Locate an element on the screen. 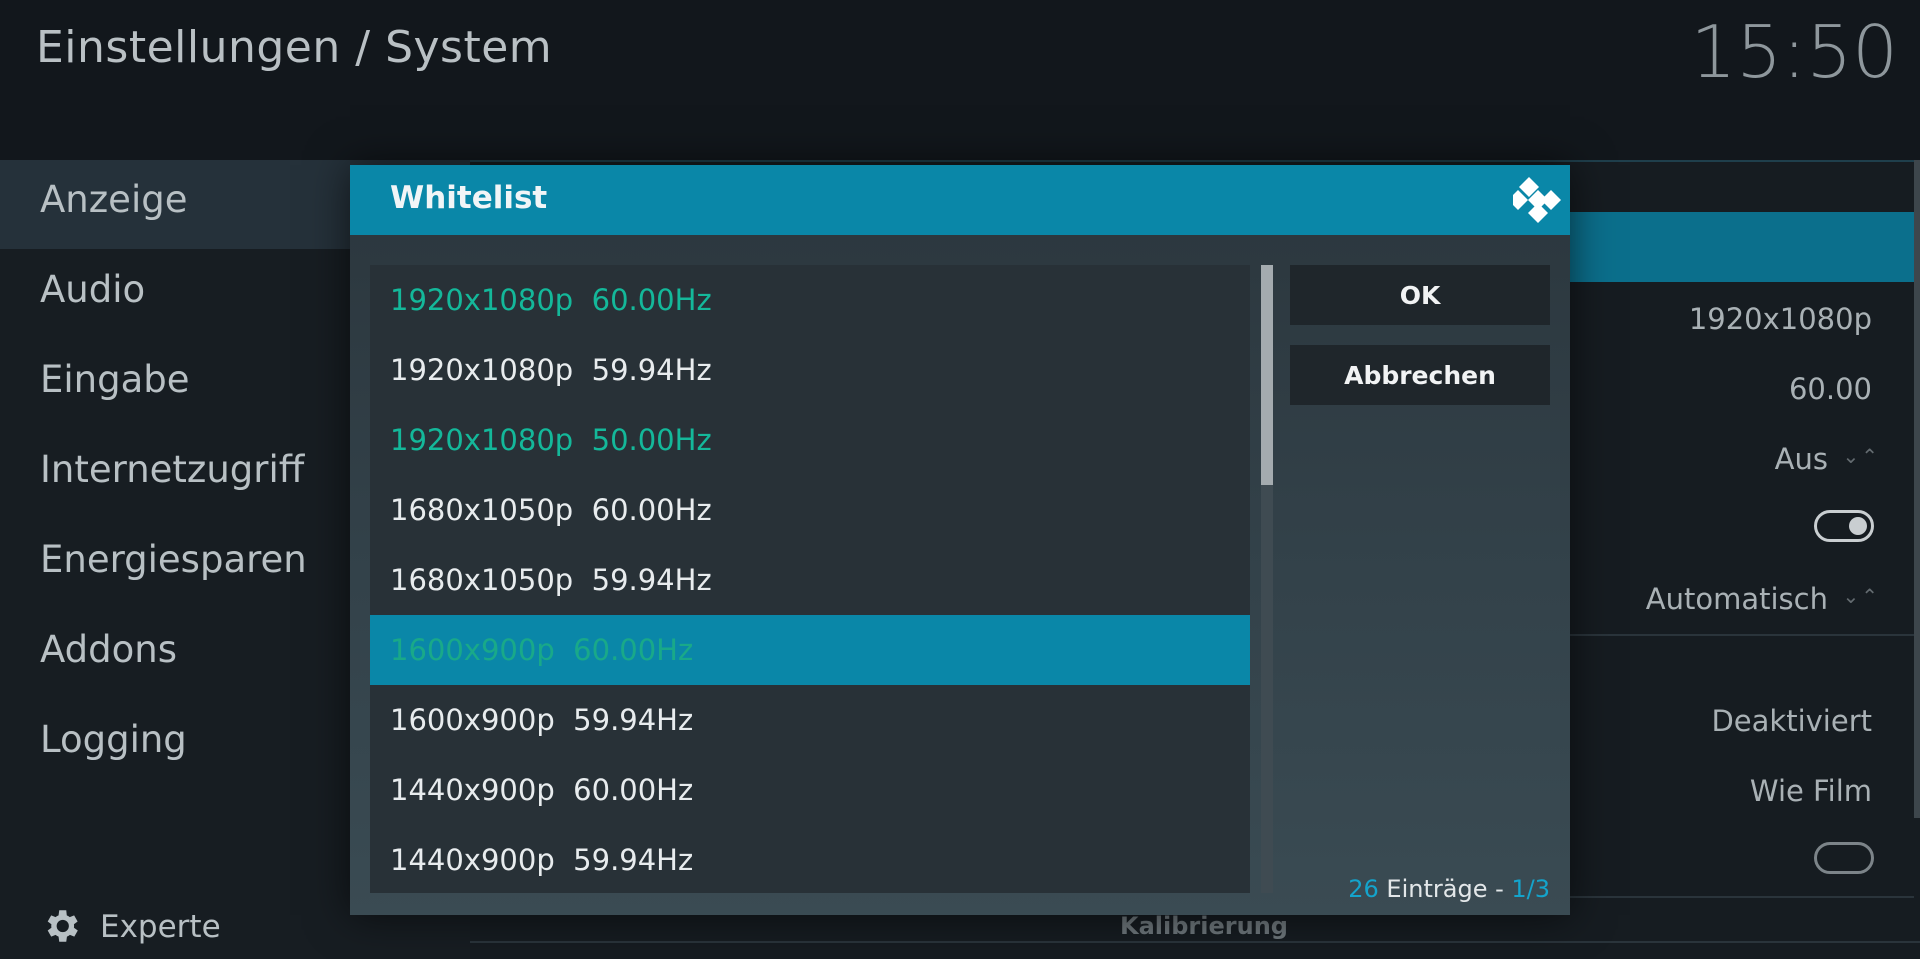 The width and height of the screenshot is (1920, 959). item-count-text: Einträge - is located at coordinates (1445, 889).